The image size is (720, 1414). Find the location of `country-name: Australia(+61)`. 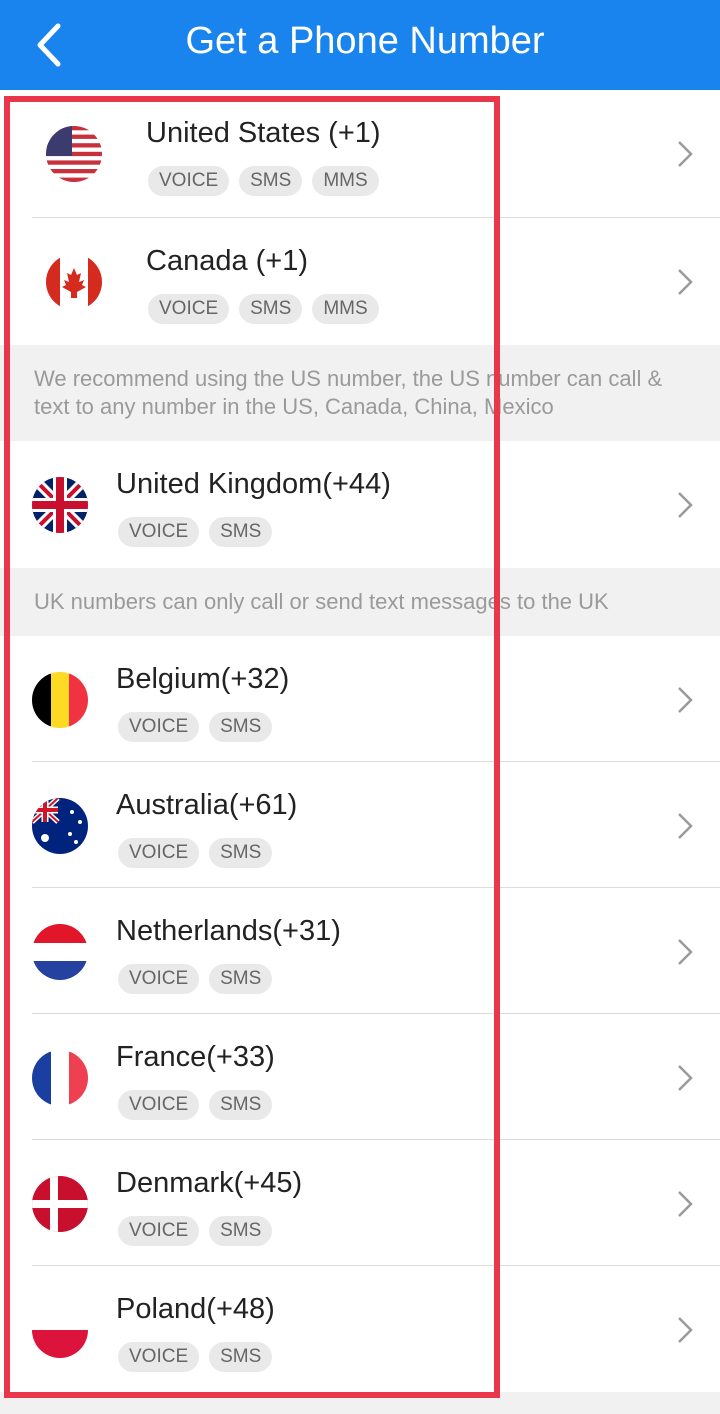

country-name: Australia(+61) is located at coordinates (207, 805).